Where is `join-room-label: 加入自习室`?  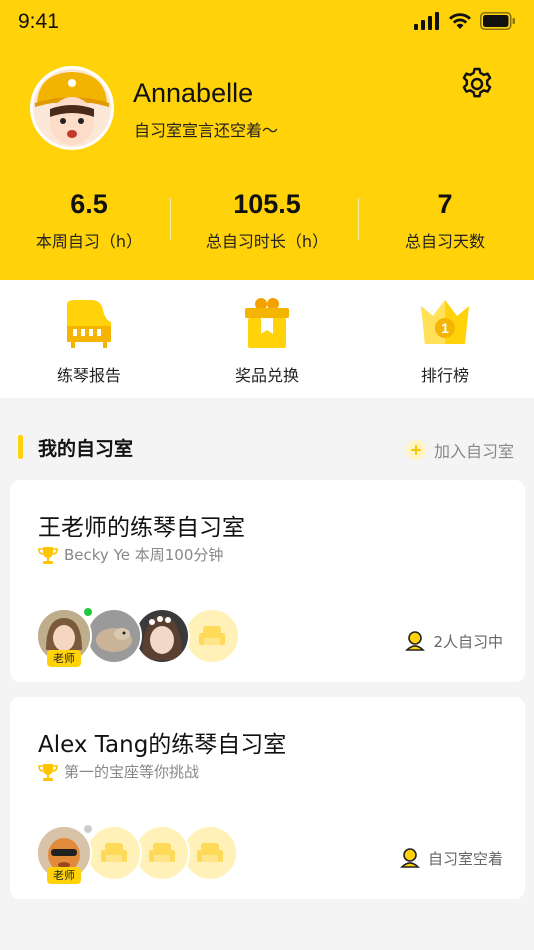
join-room-label: 加入自习室 is located at coordinates (473, 451).